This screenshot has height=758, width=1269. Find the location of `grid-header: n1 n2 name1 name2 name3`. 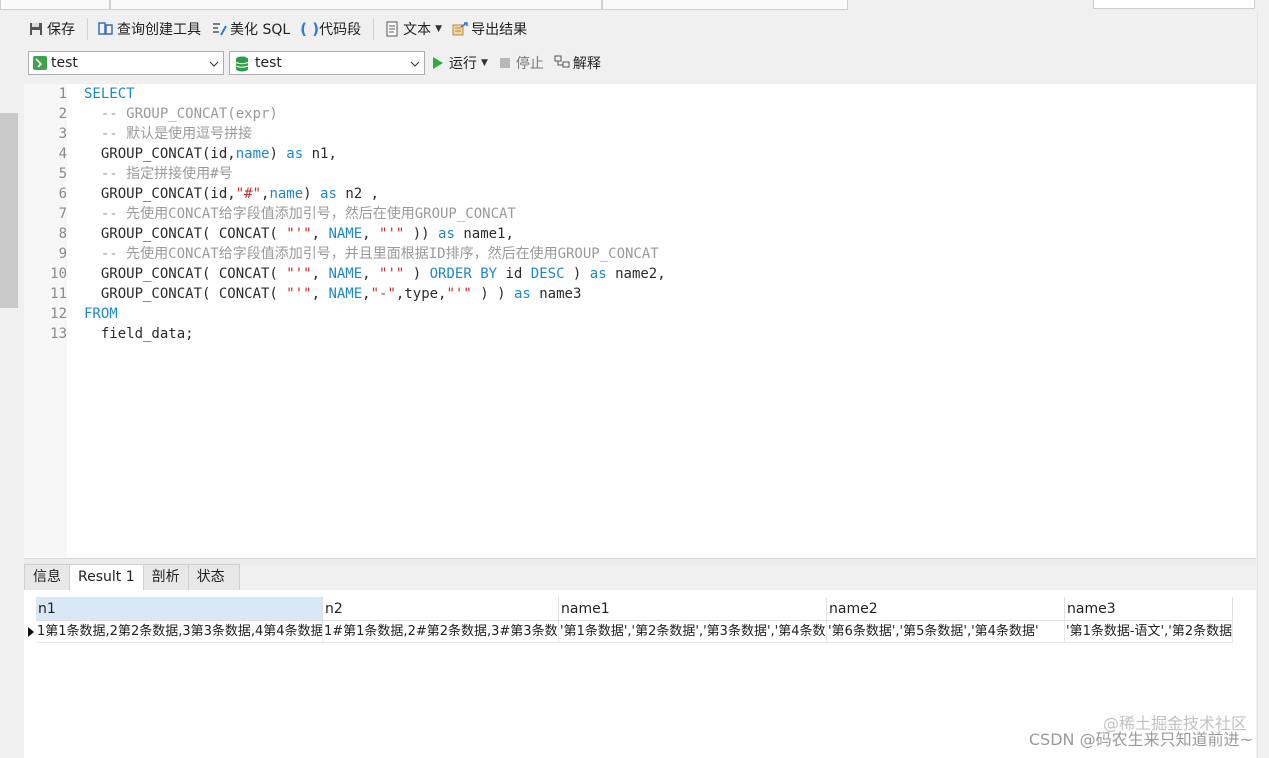

grid-header: n1 n2 name1 name2 name3 is located at coordinates (634, 609).